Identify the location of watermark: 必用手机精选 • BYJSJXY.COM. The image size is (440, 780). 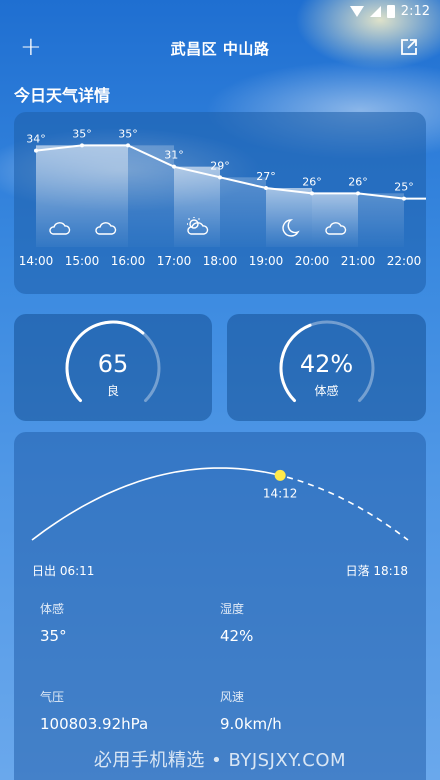
(220, 760).